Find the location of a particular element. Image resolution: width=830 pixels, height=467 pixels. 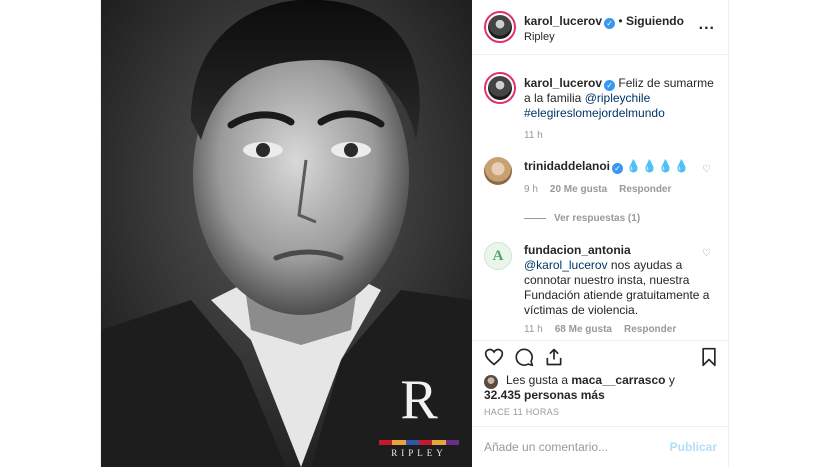

caption-avatar-image is located at coordinates (500, 88).